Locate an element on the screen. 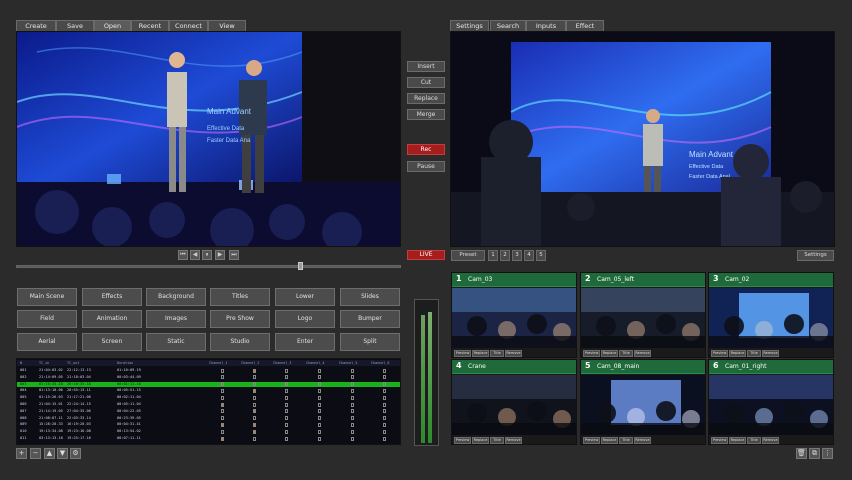 Image resolution: width=852 pixels, height=480 pixels. effect-pre-show-button: Pre Show is located at coordinates (240, 319).